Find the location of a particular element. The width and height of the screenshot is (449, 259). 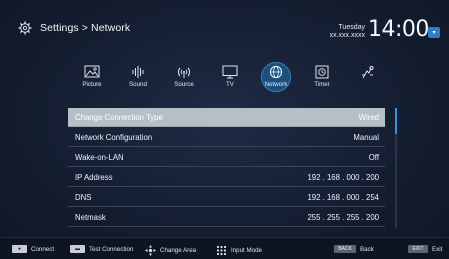

back-key-icon: BACK is located at coordinates (345, 249).